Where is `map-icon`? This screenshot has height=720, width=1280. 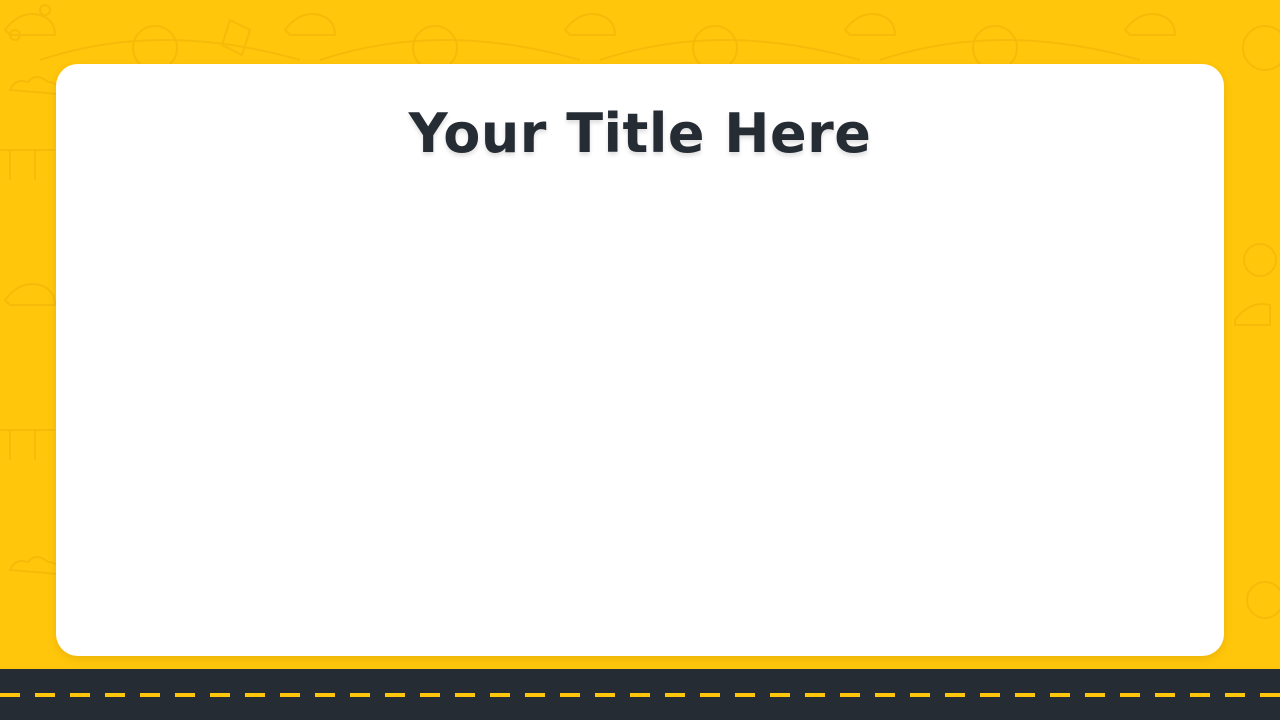 map-icon is located at coordinates (236, 37).